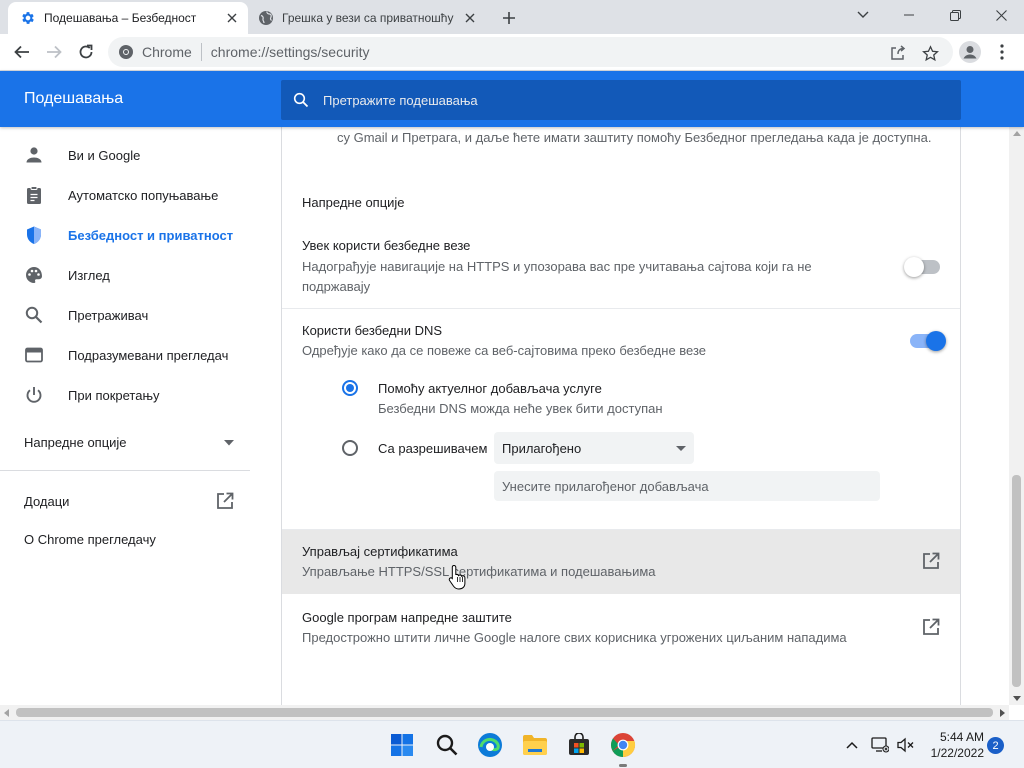 This screenshot has width=1024, height=768. I want to click on gear-icon, so click(28, 18).